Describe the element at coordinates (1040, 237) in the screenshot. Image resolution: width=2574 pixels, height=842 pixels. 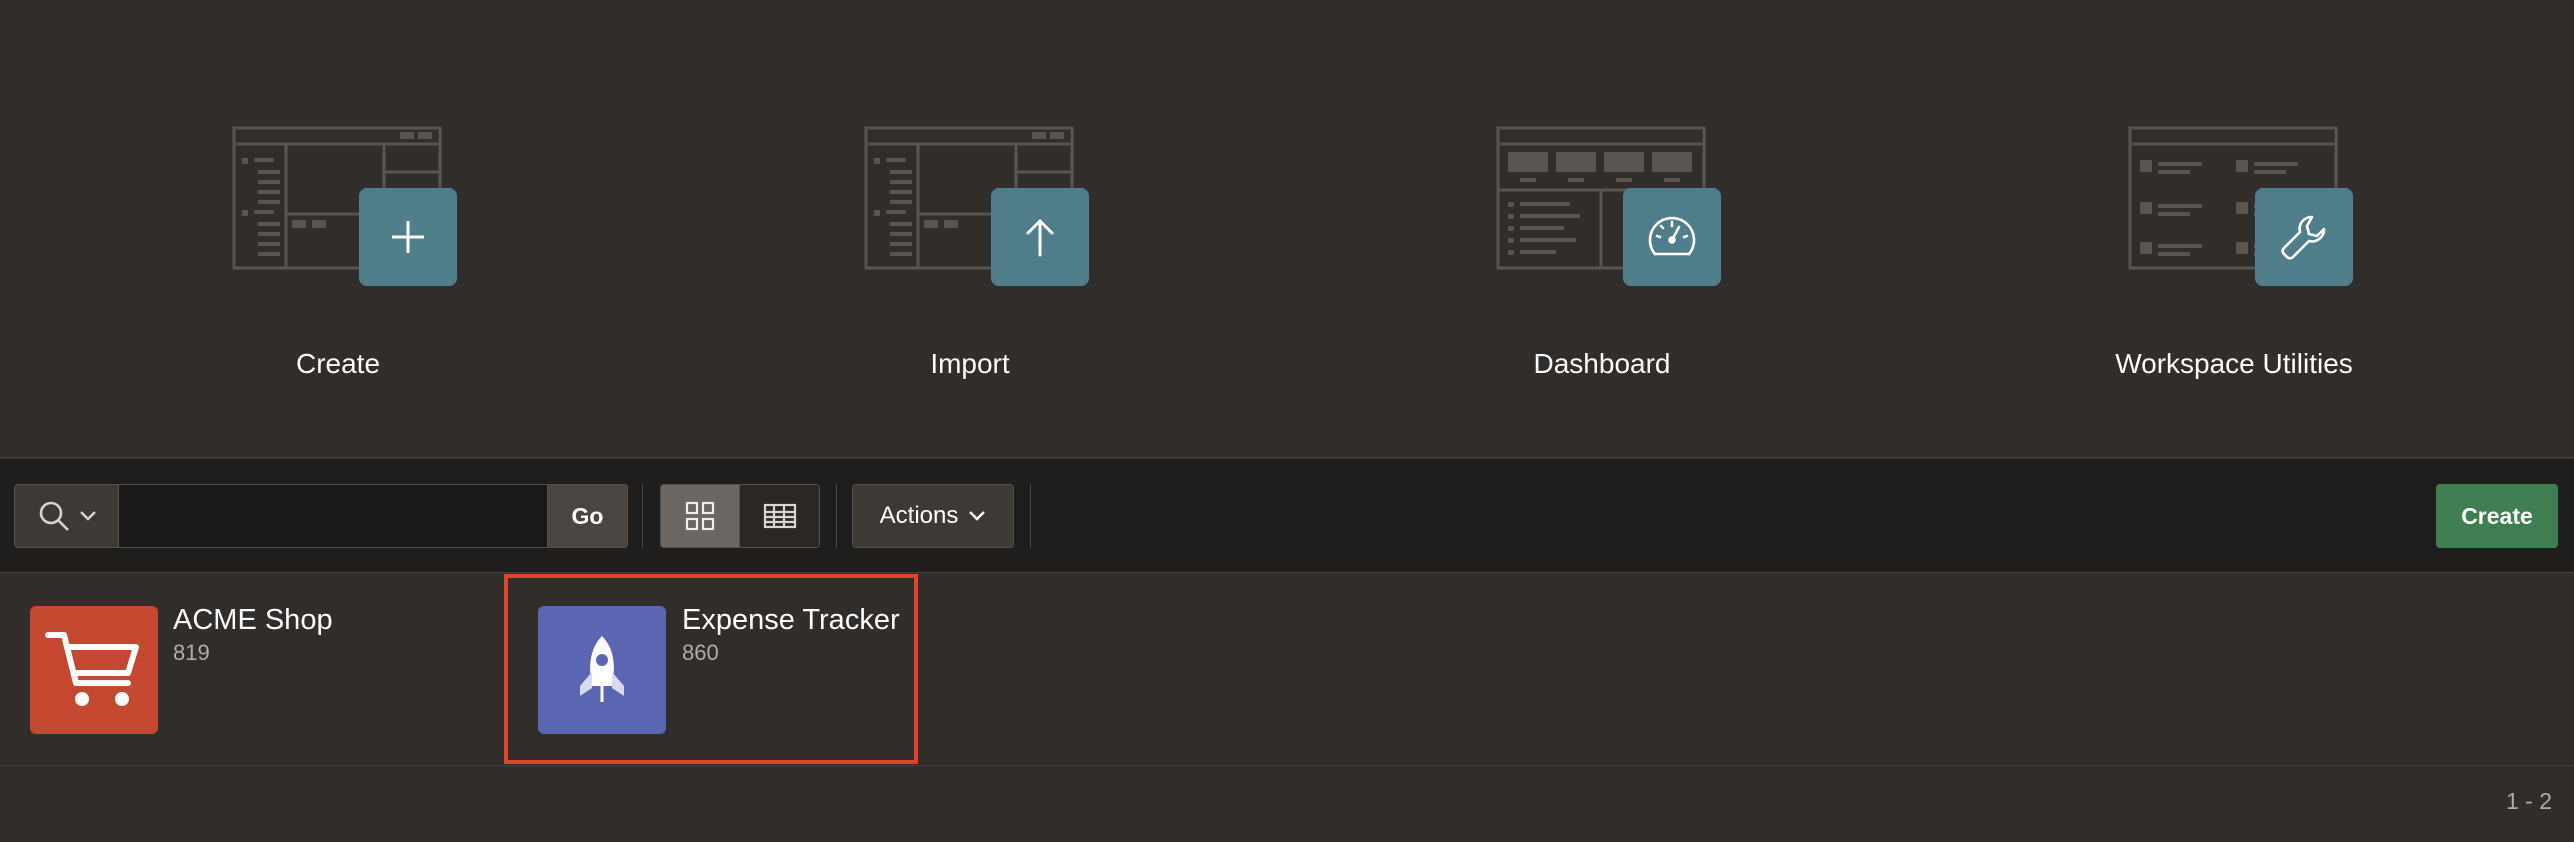
I see `upload-arrow-icon` at that location.